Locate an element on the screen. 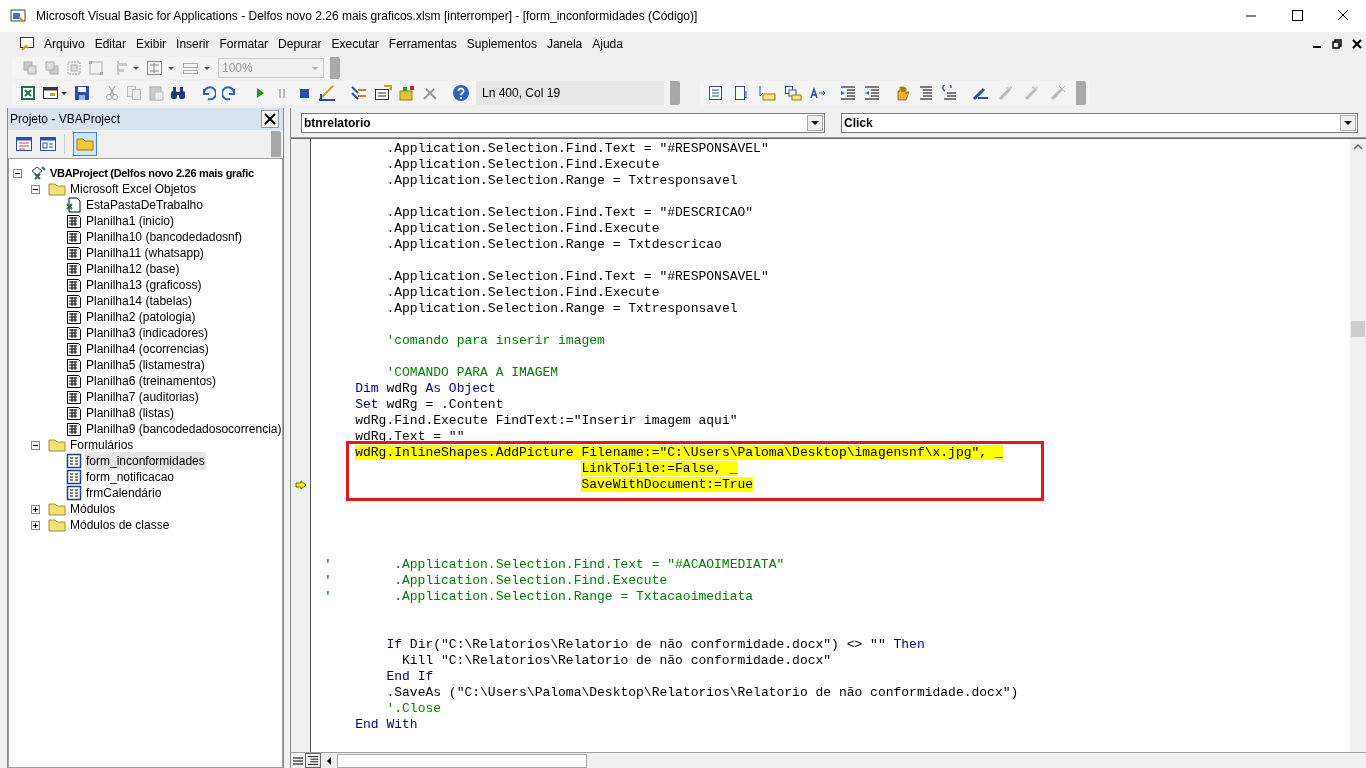 This screenshot has width=1366, height=768. full-module-view-icon is located at coordinates (313, 760).